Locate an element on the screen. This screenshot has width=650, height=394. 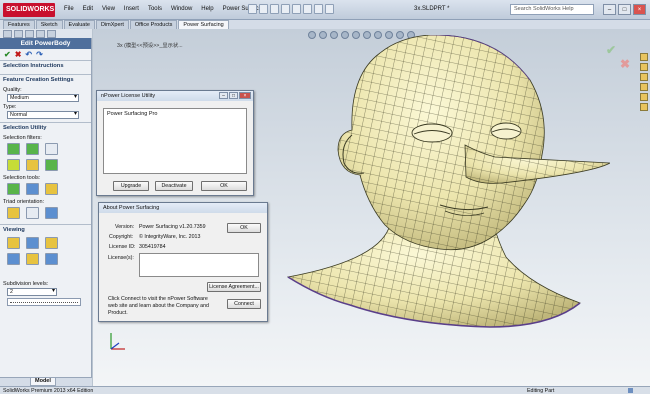
selection-instructions-header: Selection Instructions is located at coordinates (45, 66).